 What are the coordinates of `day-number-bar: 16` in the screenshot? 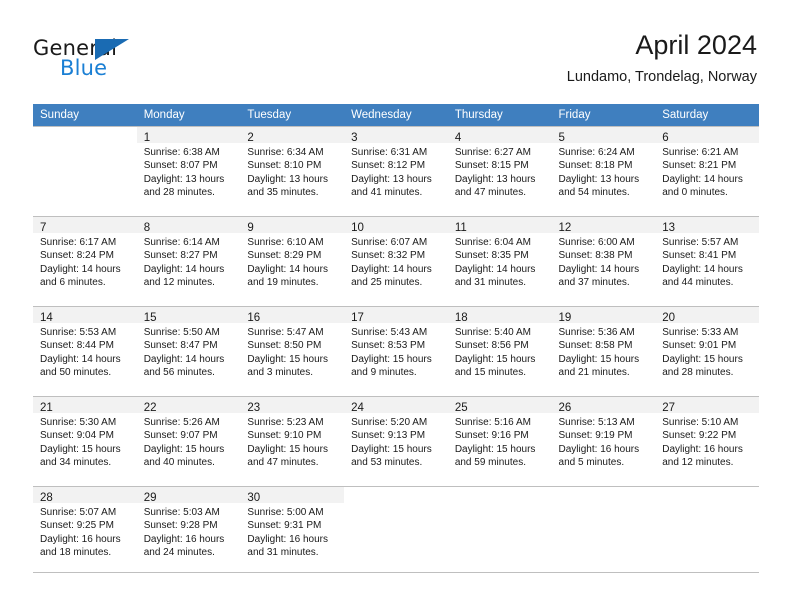 It's located at (292, 315).